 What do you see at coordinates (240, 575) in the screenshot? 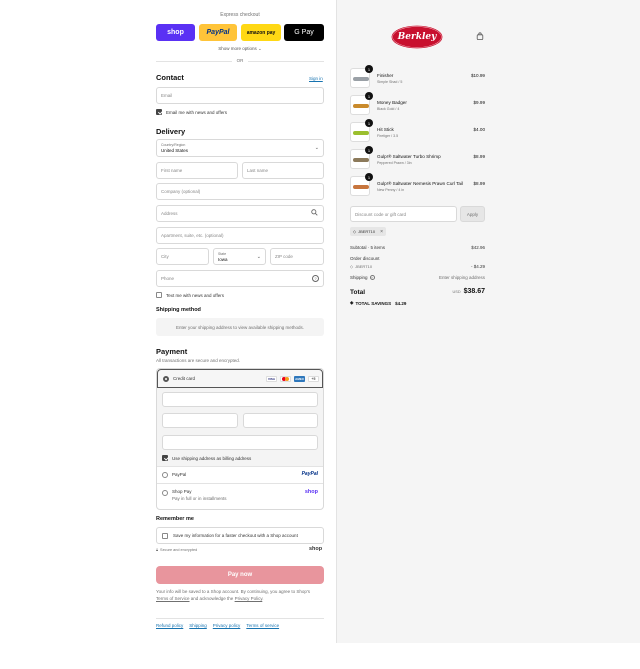
I see `pay-now-button: Pay now` at bounding box center [240, 575].